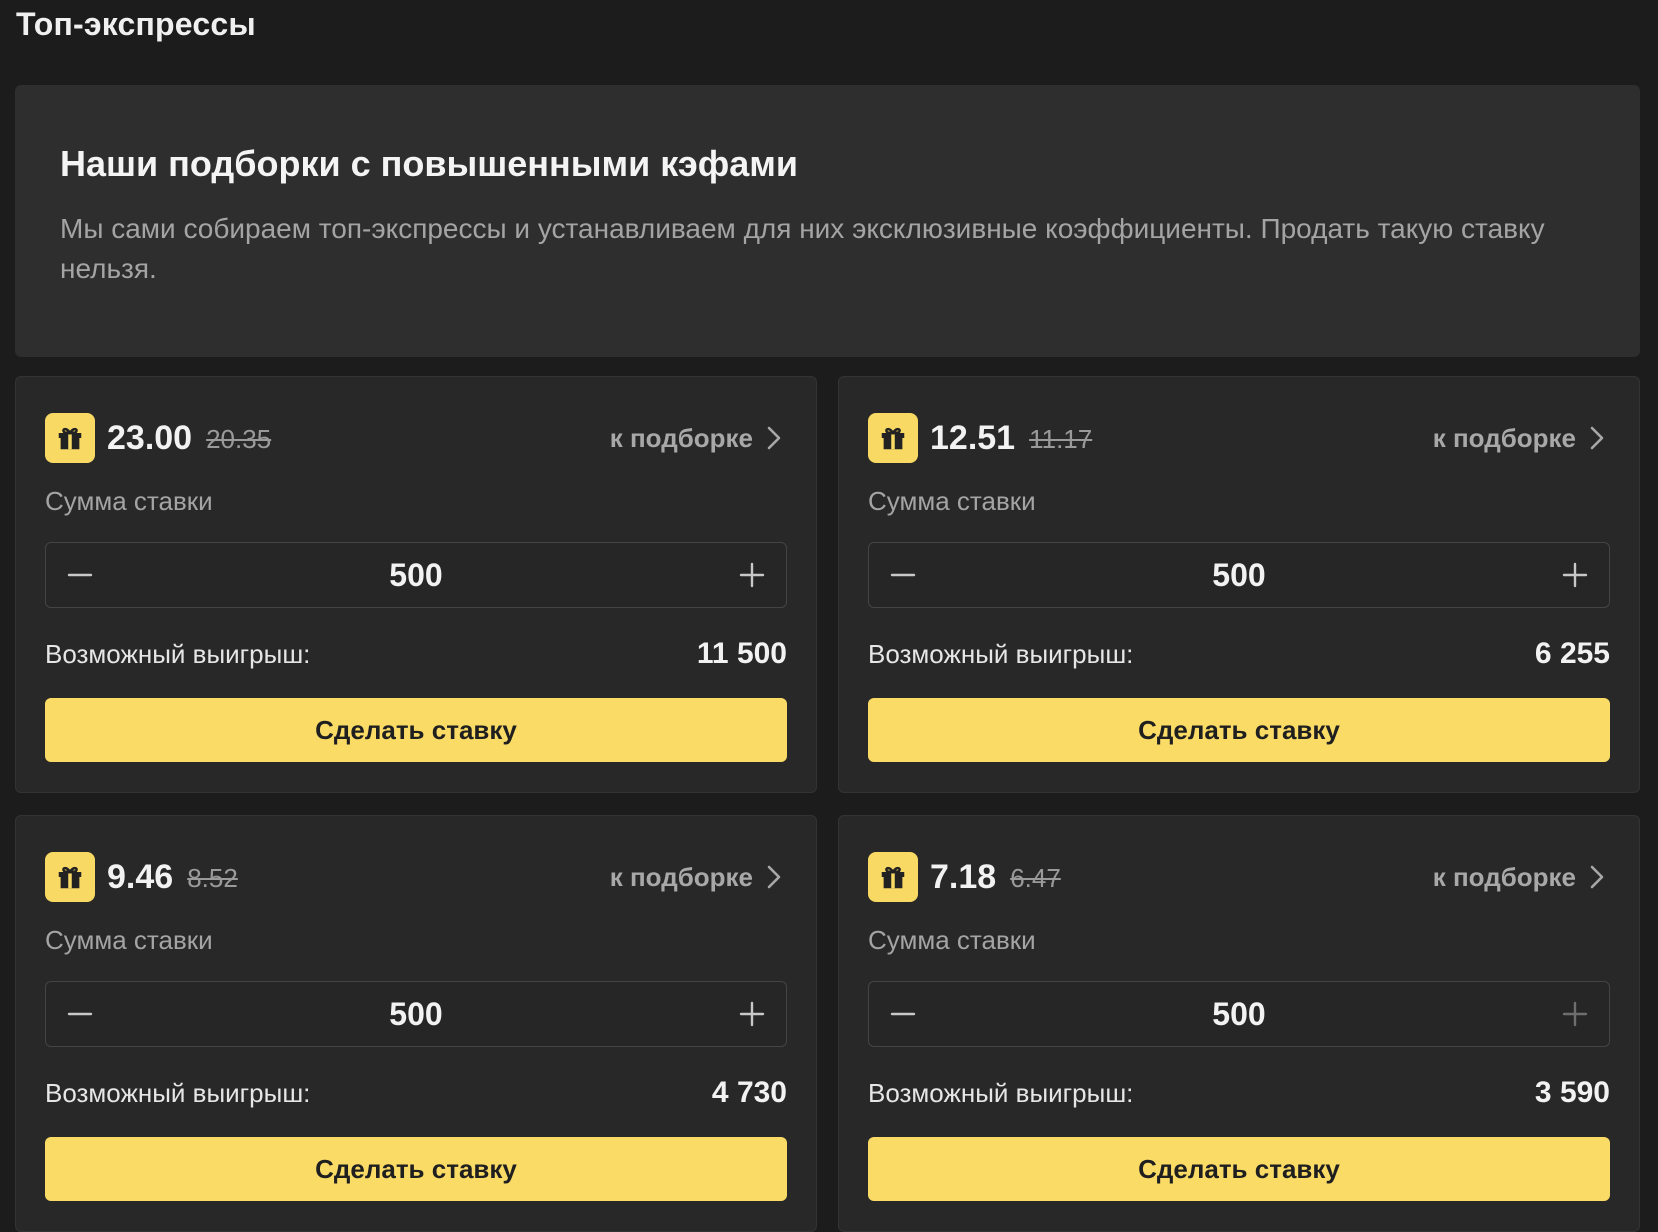 The width and height of the screenshot is (1658, 1232). What do you see at coordinates (140, 876) in the screenshot?
I see `boosted-odds: 9.46` at bounding box center [140, 876].